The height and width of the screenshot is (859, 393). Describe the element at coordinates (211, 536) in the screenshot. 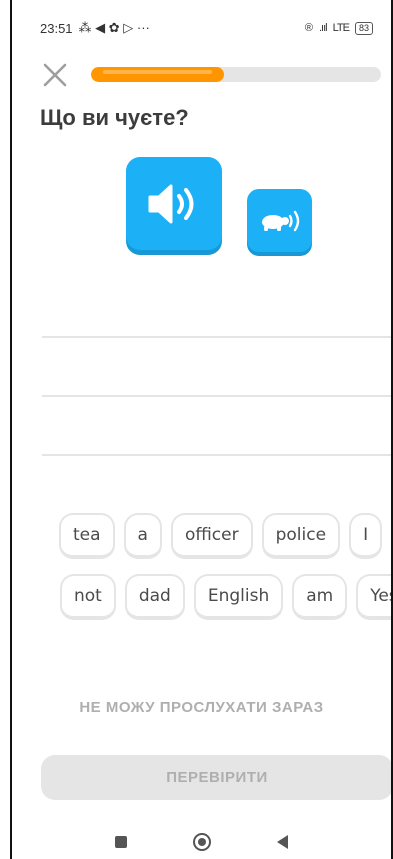

I see `word-chip-officer: officer` at that location.